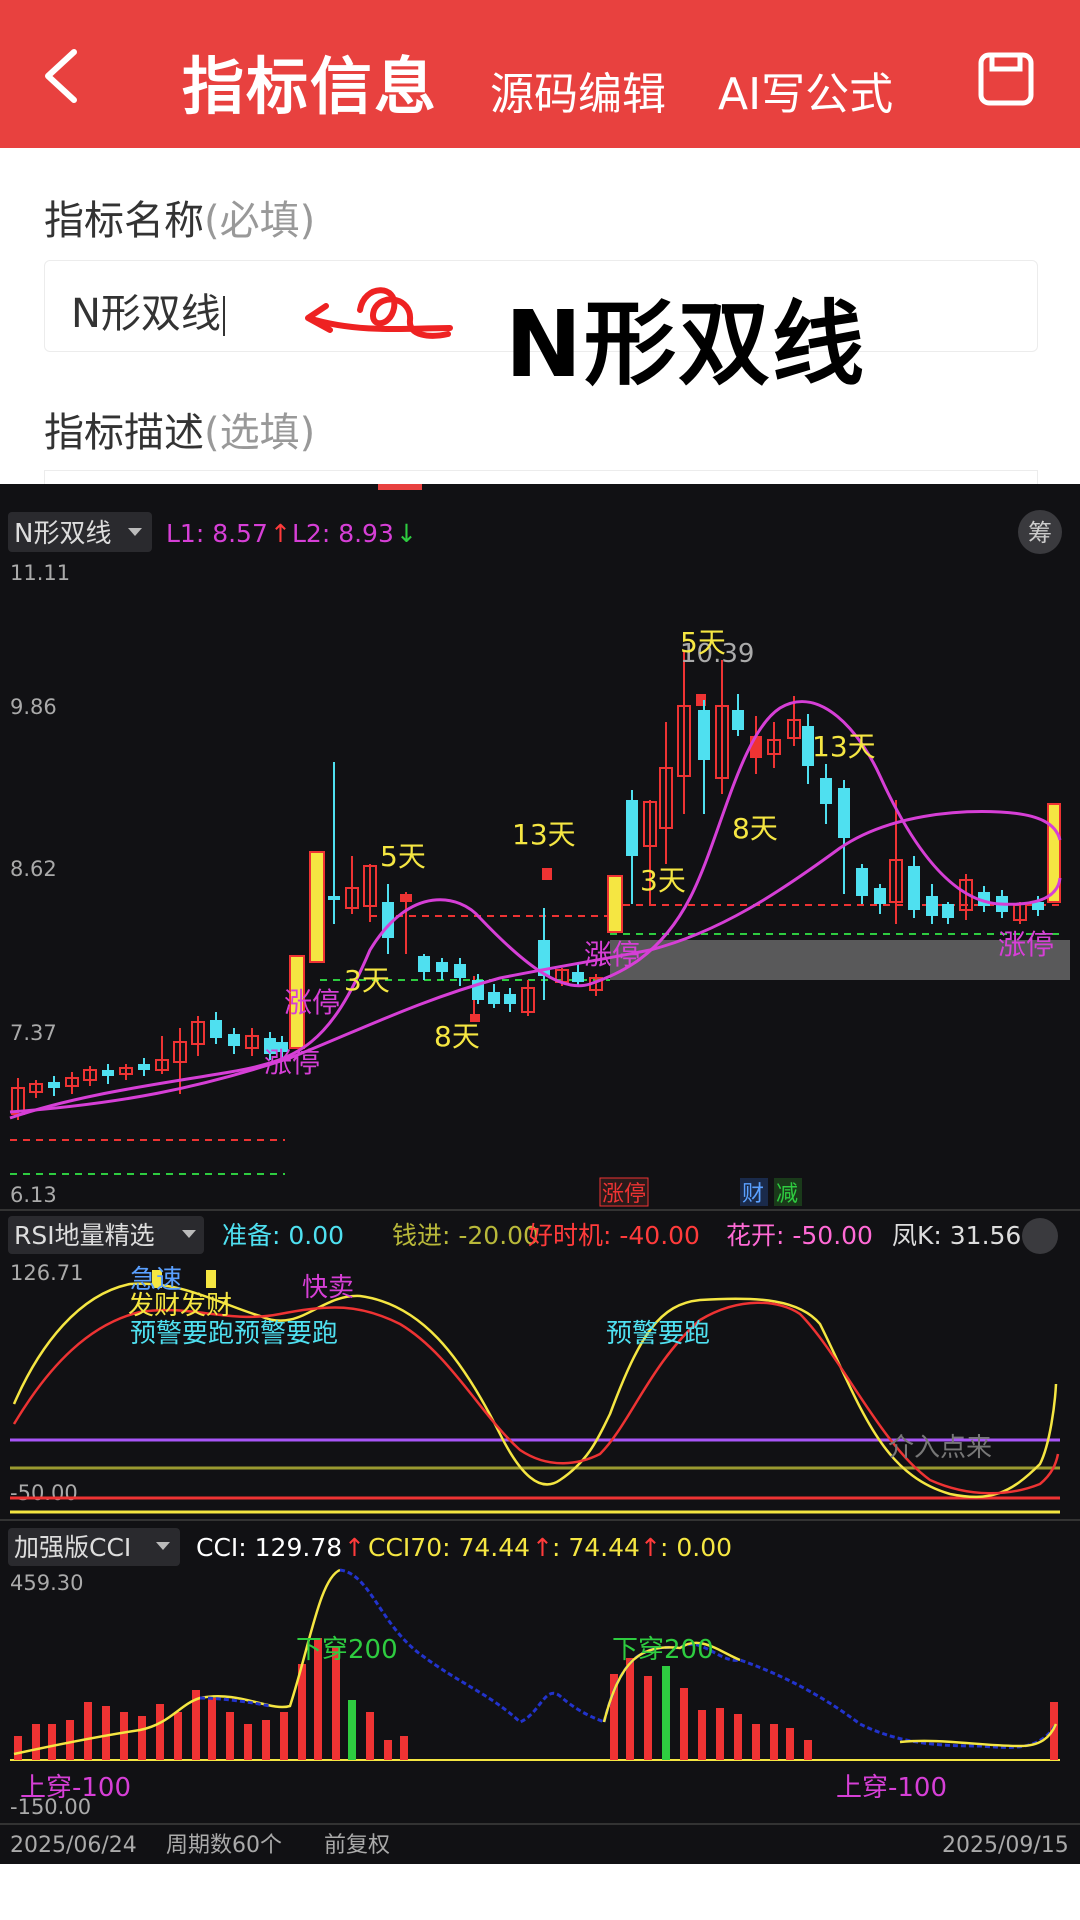 This screenshot has width=1080, height=1920. Describe the element at coordinates (62, 534) in the screenshot. I see `indicator-selector-label: N形双线` at that location.